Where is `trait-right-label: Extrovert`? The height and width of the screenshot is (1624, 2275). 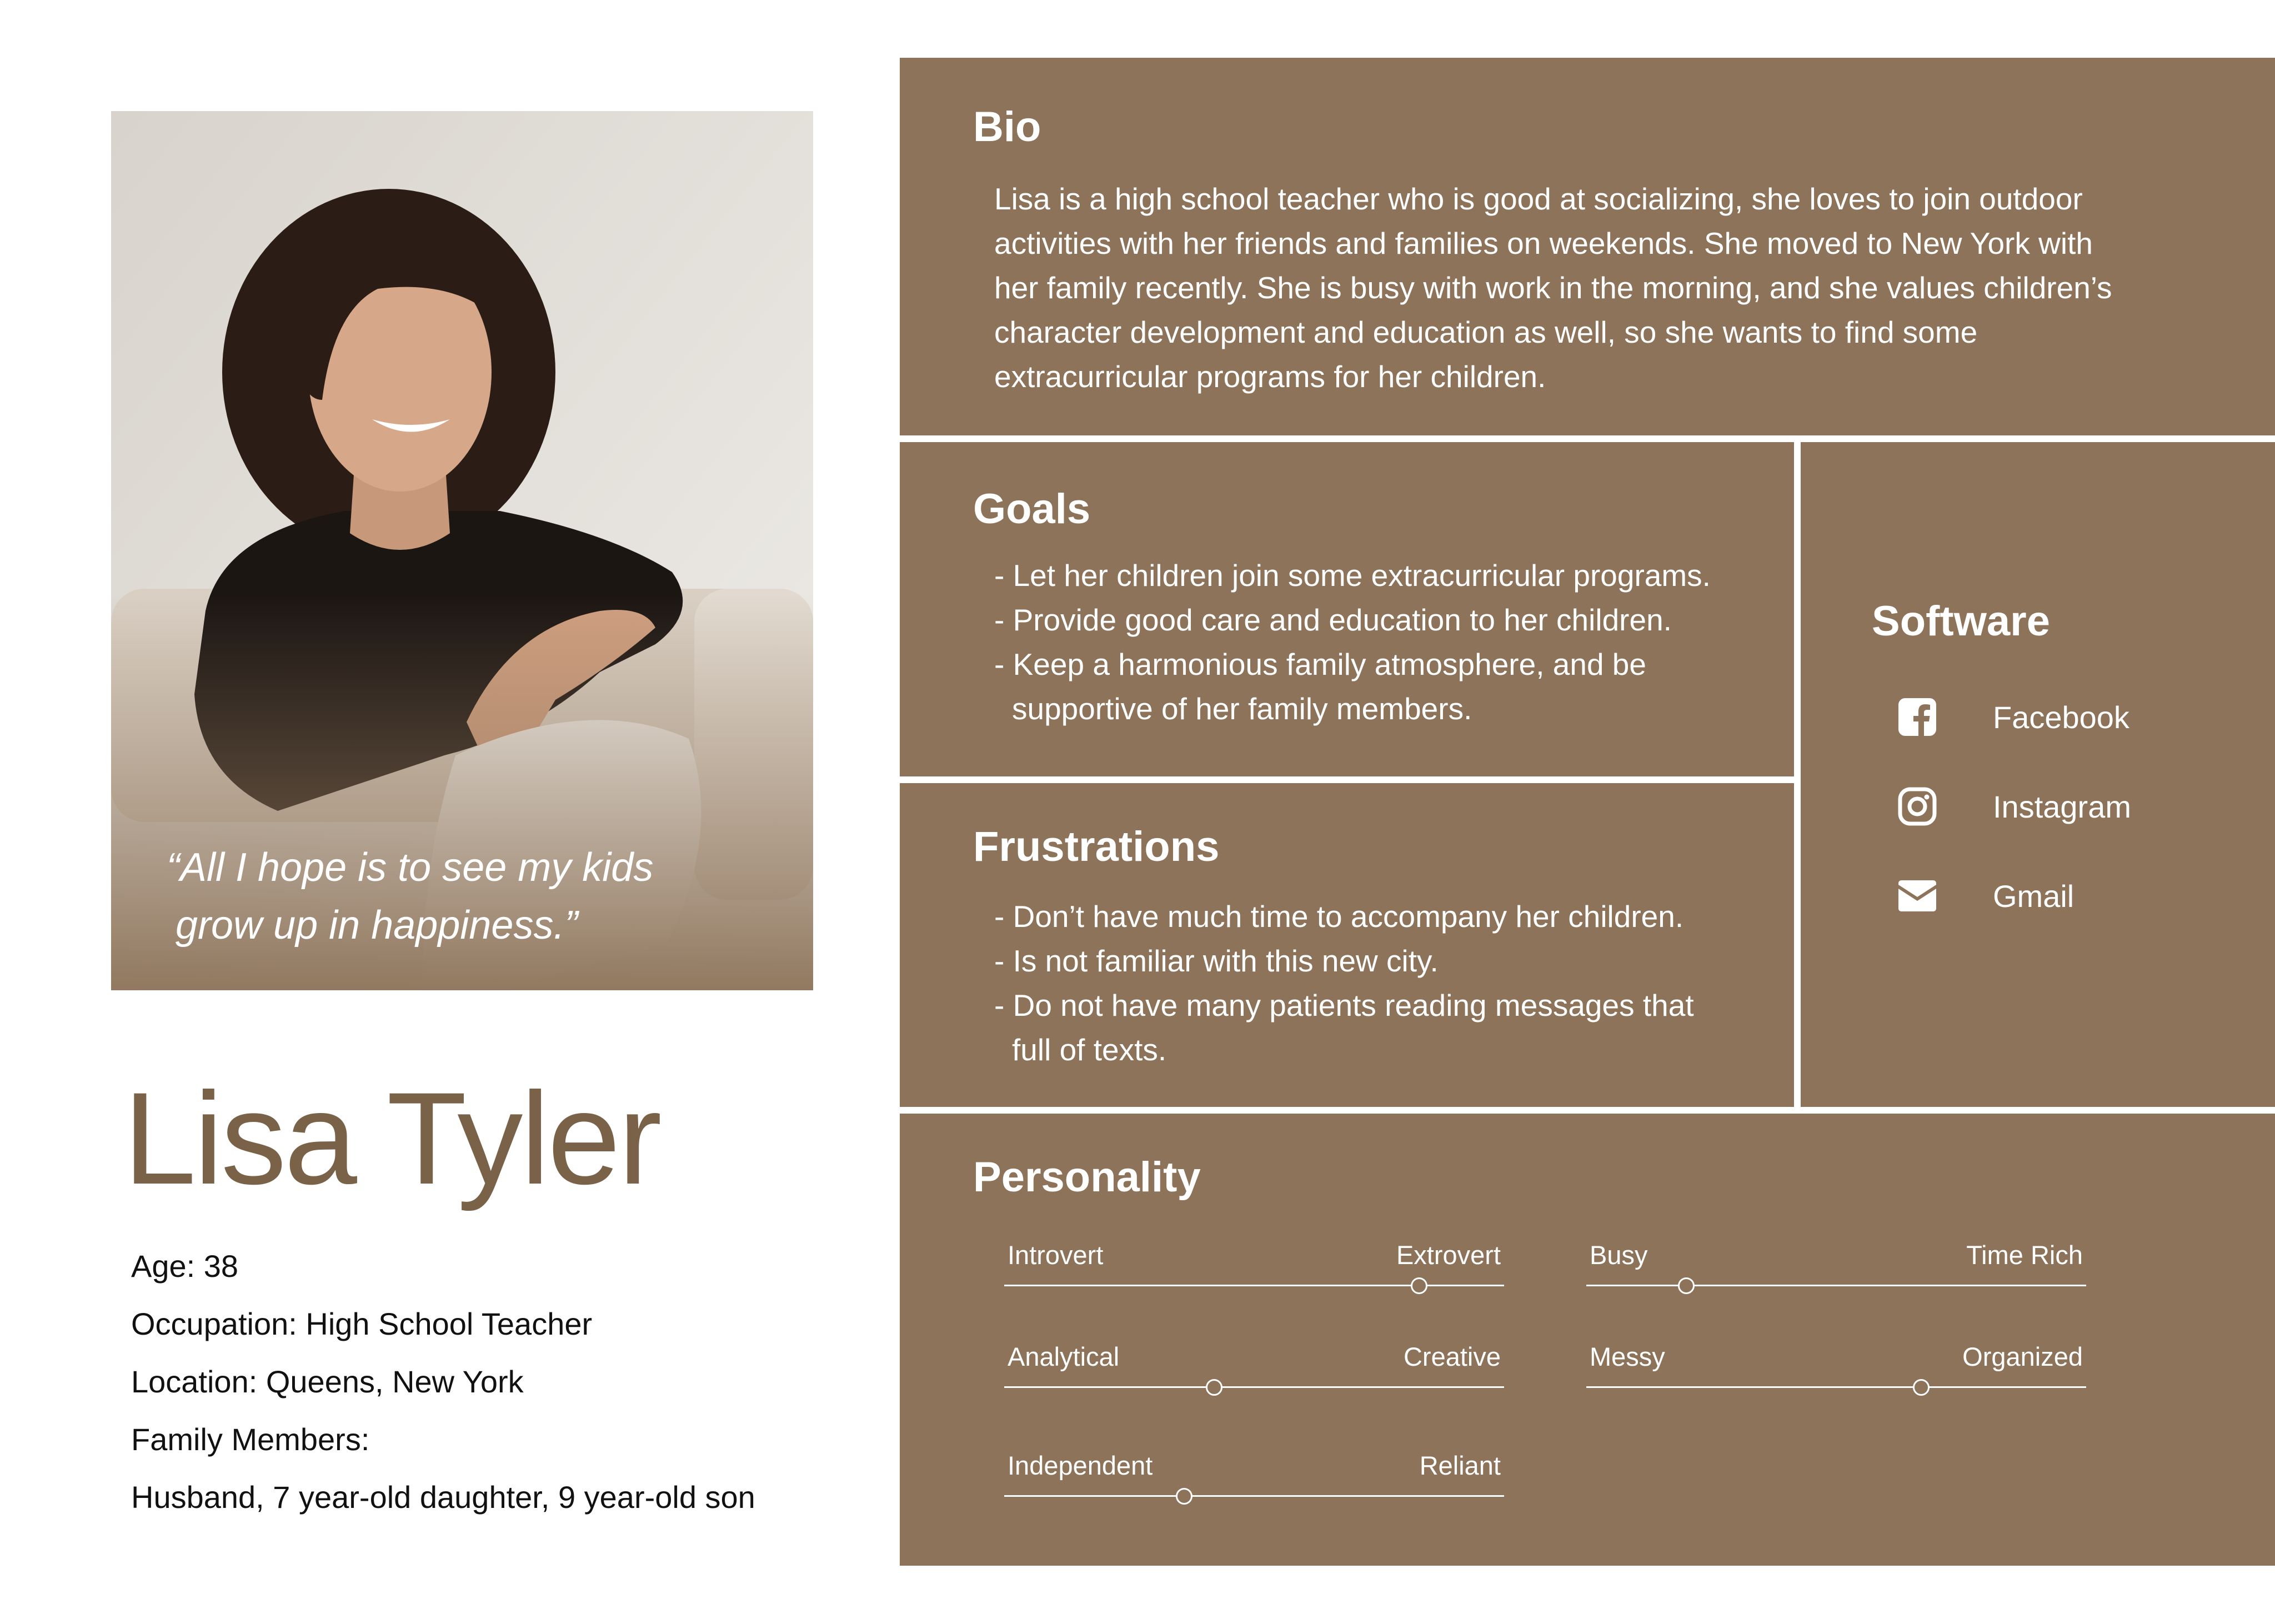 trait-right-label: Extrovert is located at coordinates (1448, 1255).